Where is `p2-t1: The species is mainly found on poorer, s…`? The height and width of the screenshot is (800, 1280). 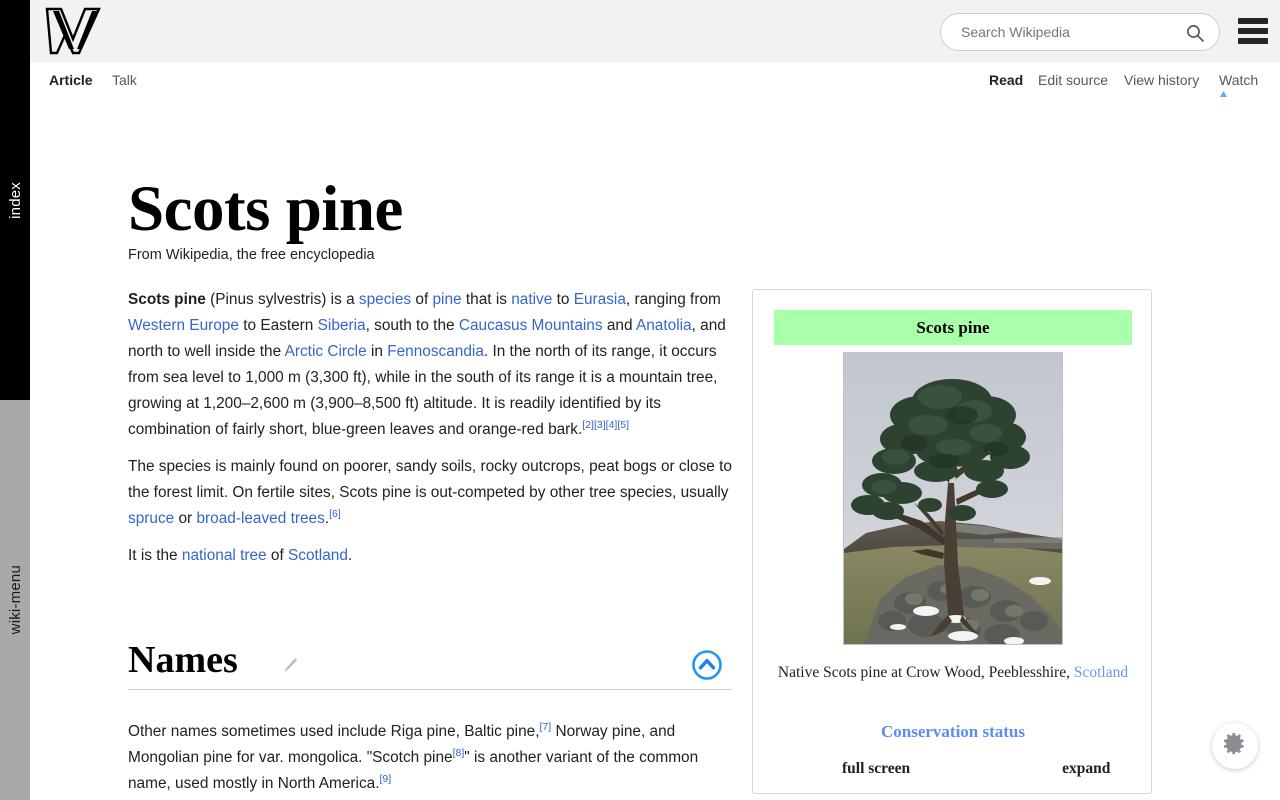
p2-t1: The species is mainly found on poorer, s… is located at coordinates (430, 479).